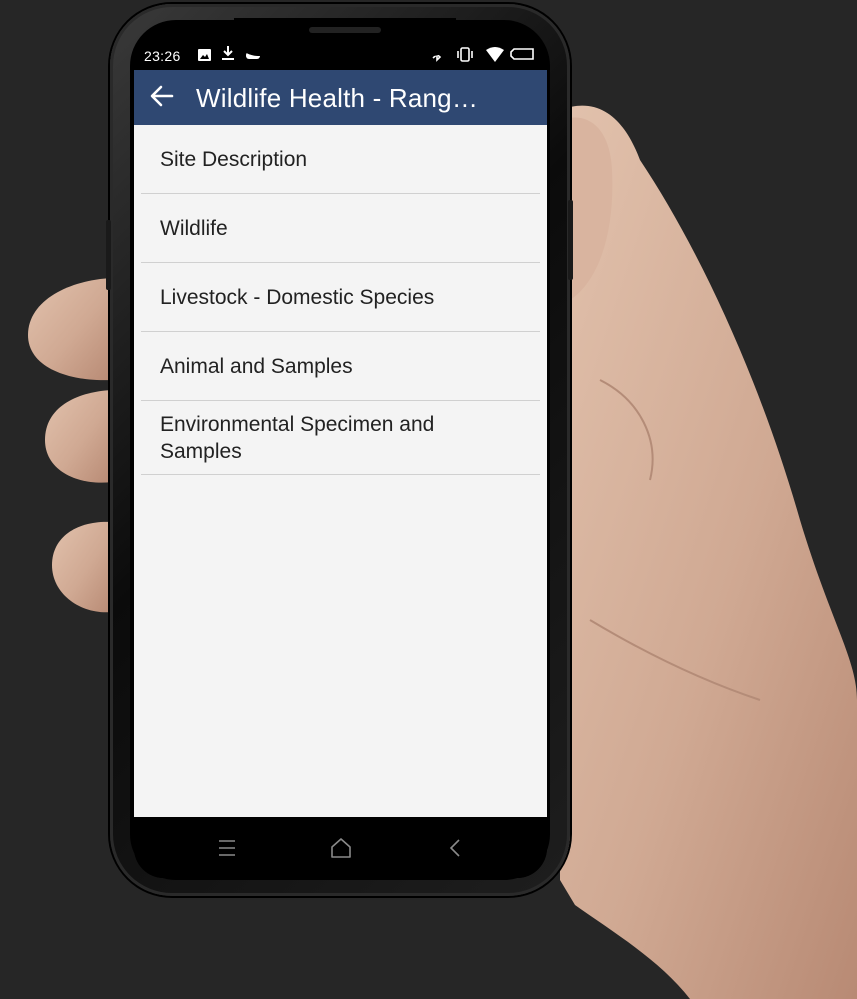 This screenshot has height=999, width=857. I want to click on menu-item-label: Animal and Samples, so click(256, 366).